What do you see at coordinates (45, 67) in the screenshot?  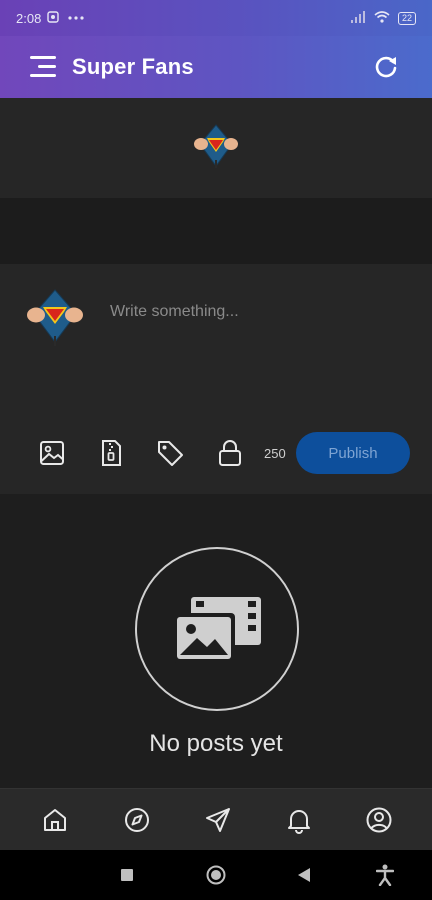 I see `menu-icon` at bounding box center [45, 67].